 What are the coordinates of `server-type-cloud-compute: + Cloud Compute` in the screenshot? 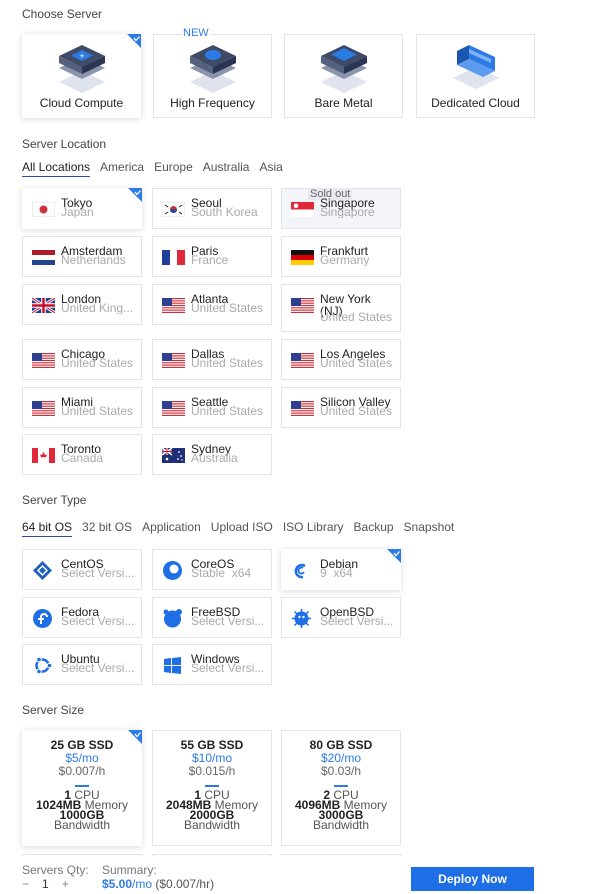 It's located at (81, 76).